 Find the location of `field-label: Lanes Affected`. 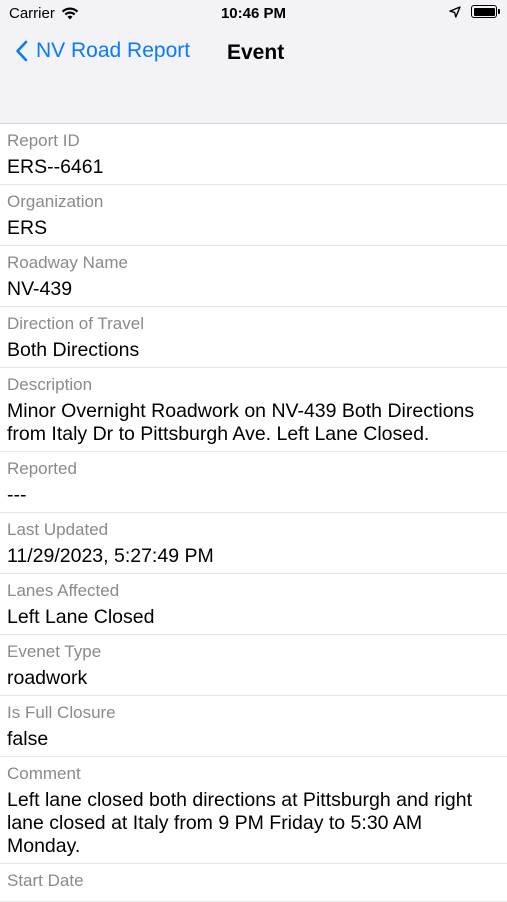

field-label: Lanes Affected is located at coordinates (63, 590).